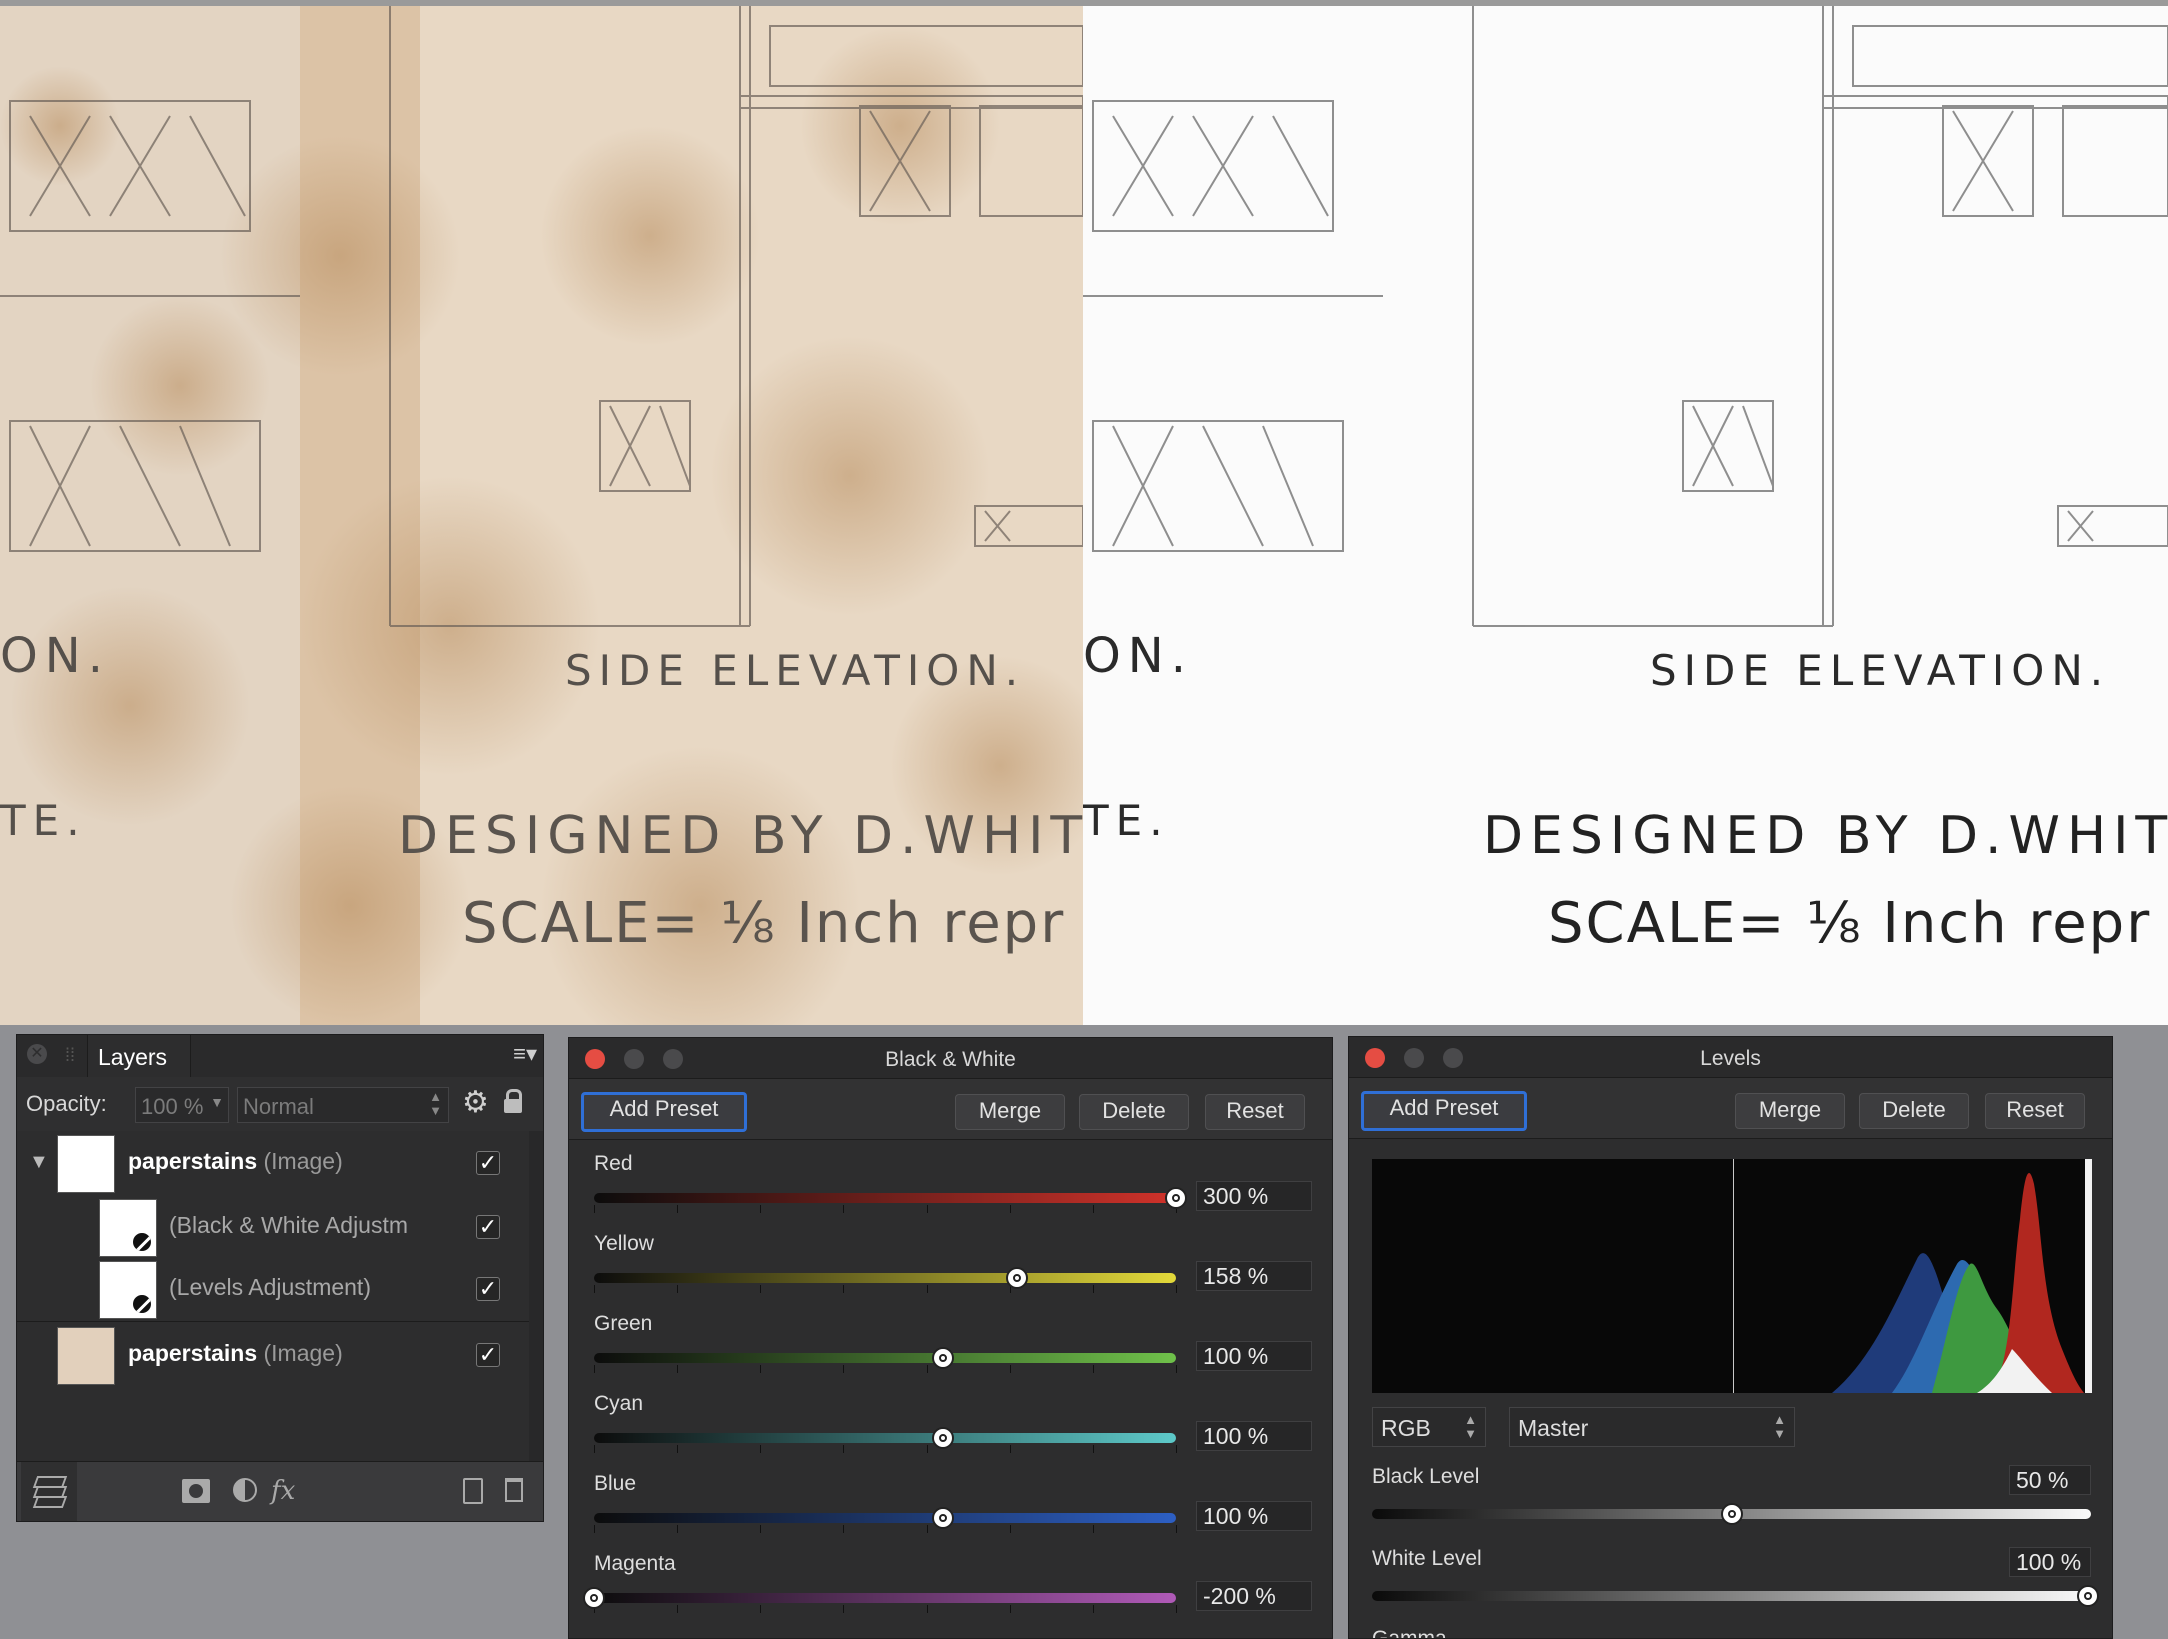 The image size is (2168, 1639). What do you see at coordinates (1850, 923) in the screenshot?
I see `drawing-scale-text-bw: SCALE= ⅛ Inch repr` at bounding box center [1850, 923].